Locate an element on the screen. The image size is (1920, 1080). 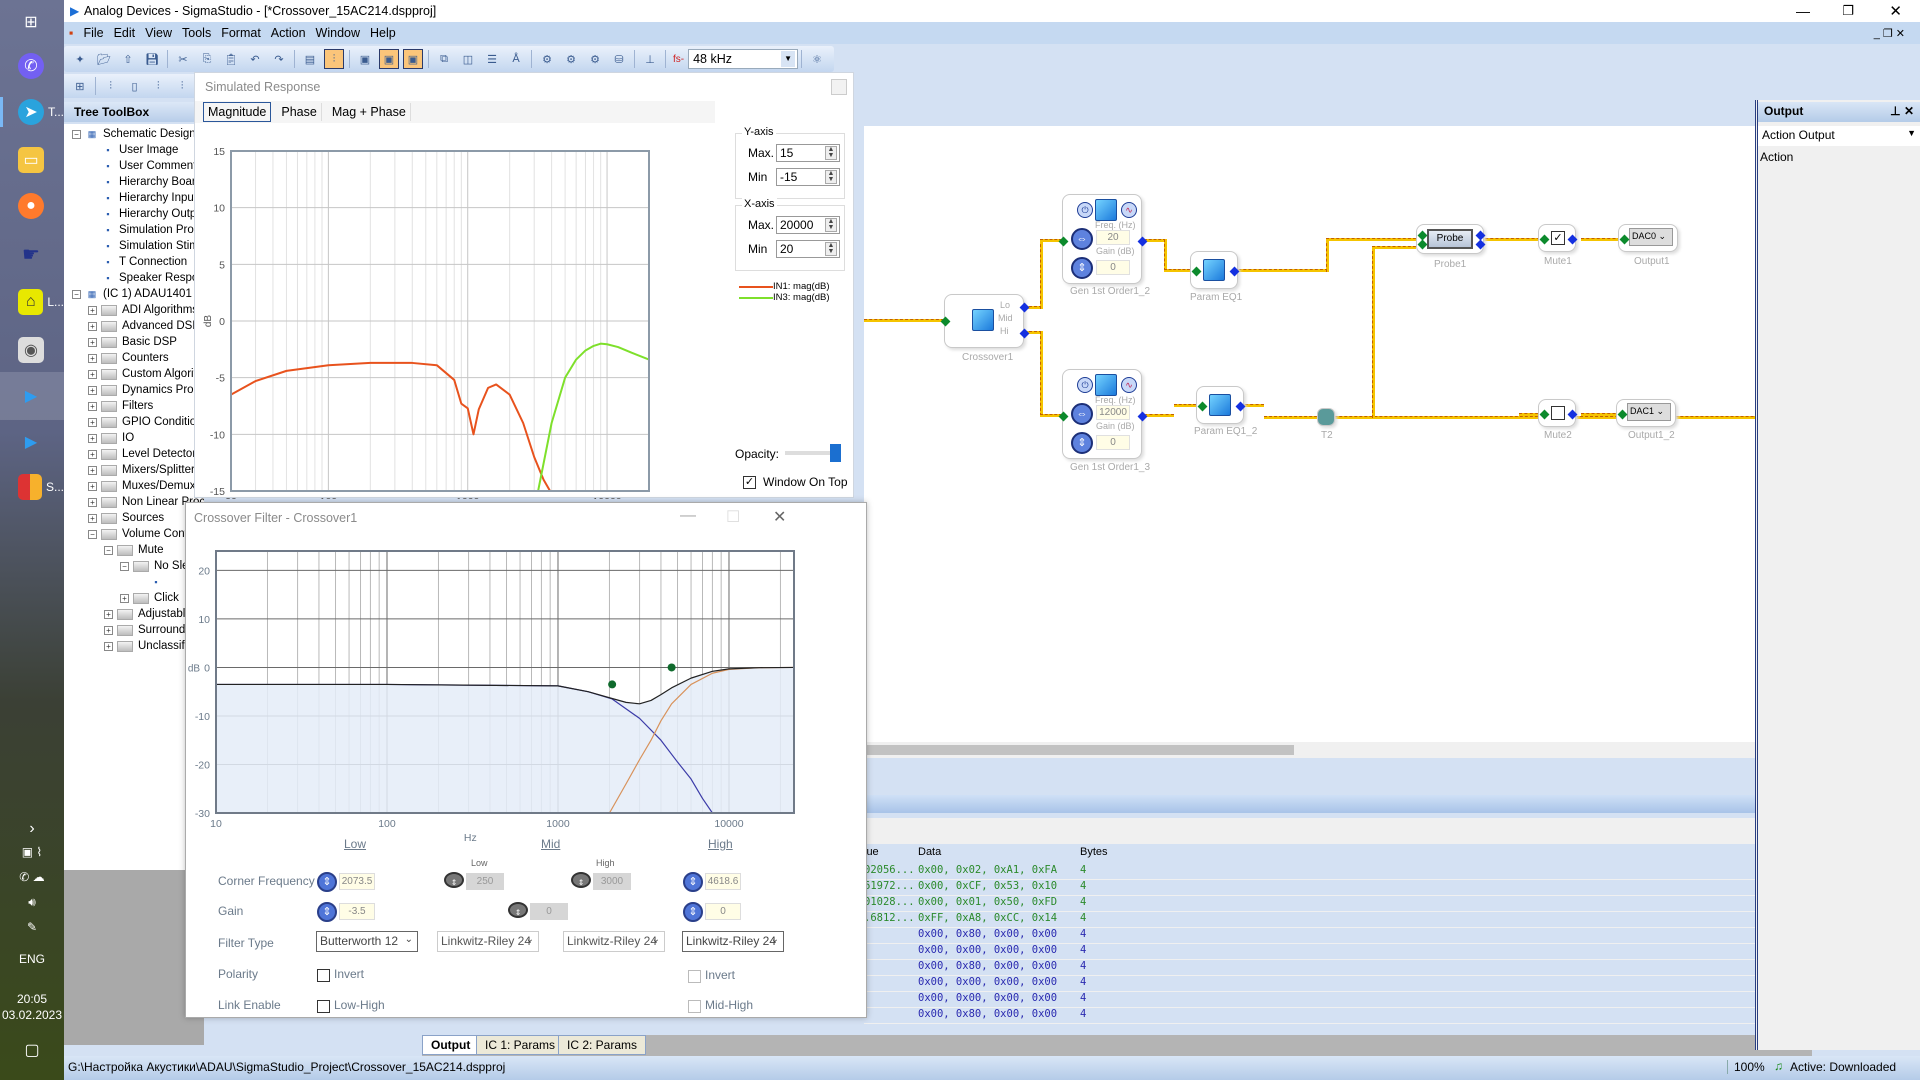
mute2-checkbox is located at coordinates (1558, 413).